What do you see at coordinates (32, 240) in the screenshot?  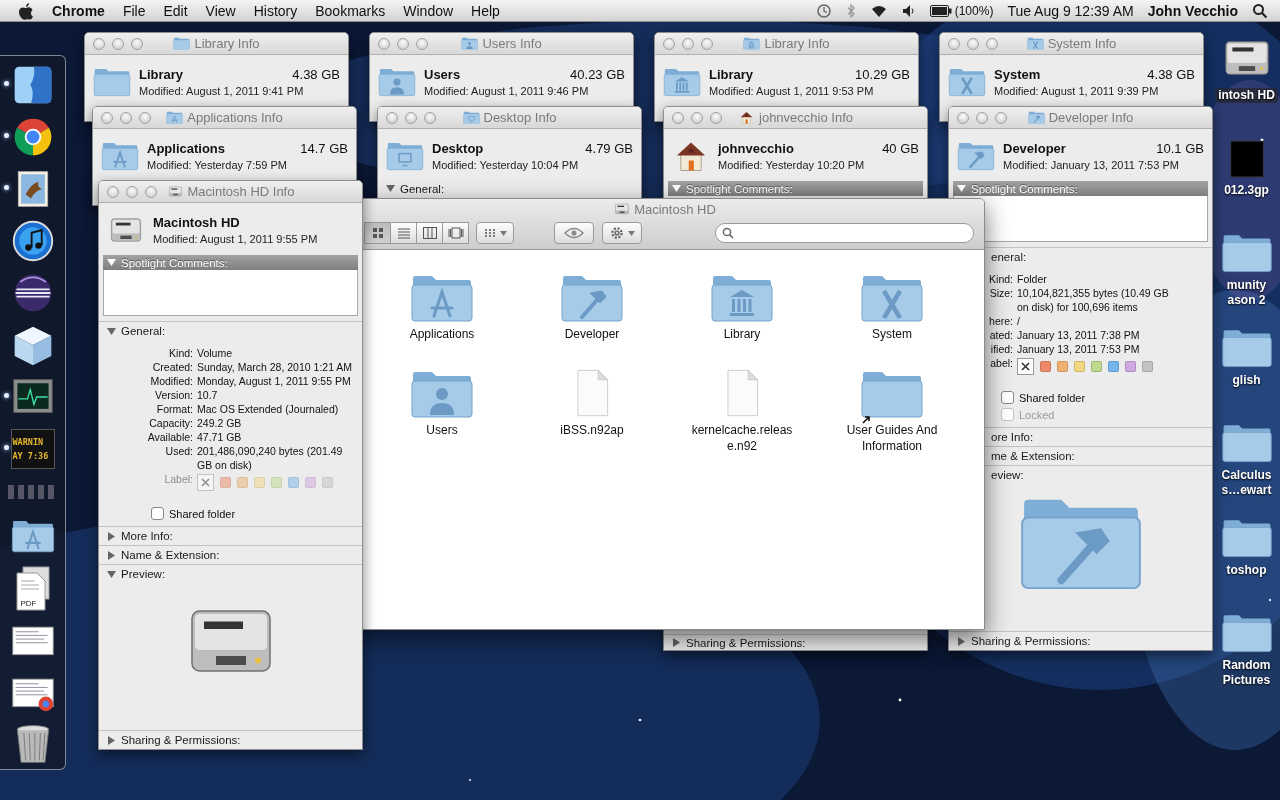 I see `music-note-icon` at bounding box center [32, 240].